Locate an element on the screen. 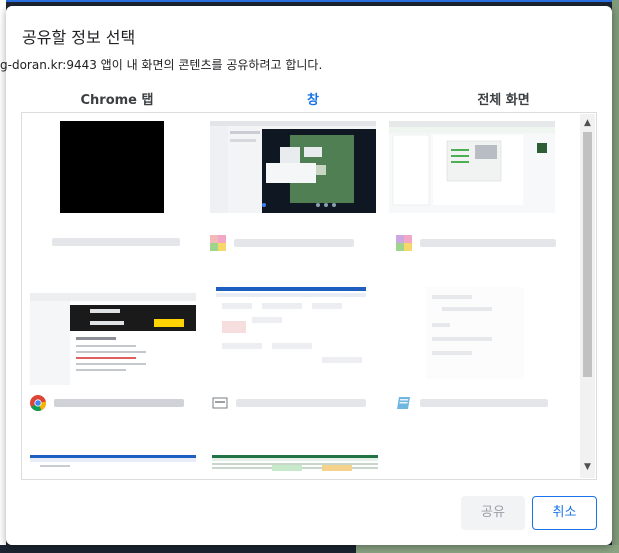  window-icon is located at coordinates (220, 403).